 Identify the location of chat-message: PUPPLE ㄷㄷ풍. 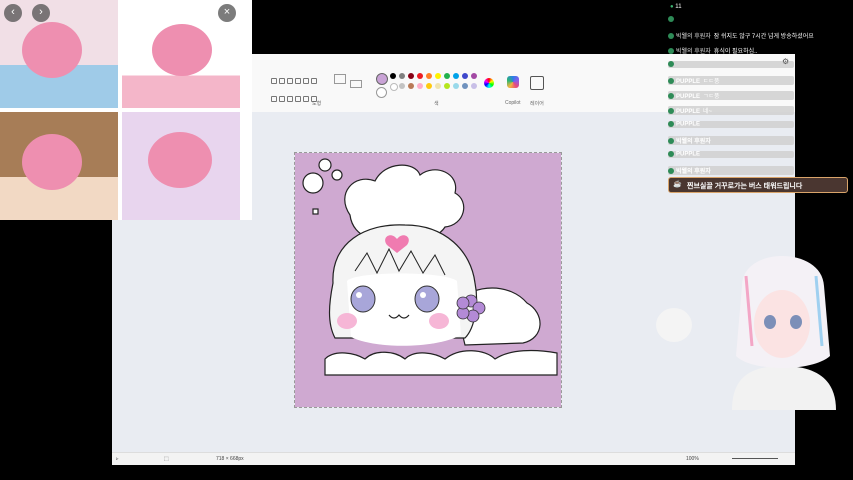
(731, 80).